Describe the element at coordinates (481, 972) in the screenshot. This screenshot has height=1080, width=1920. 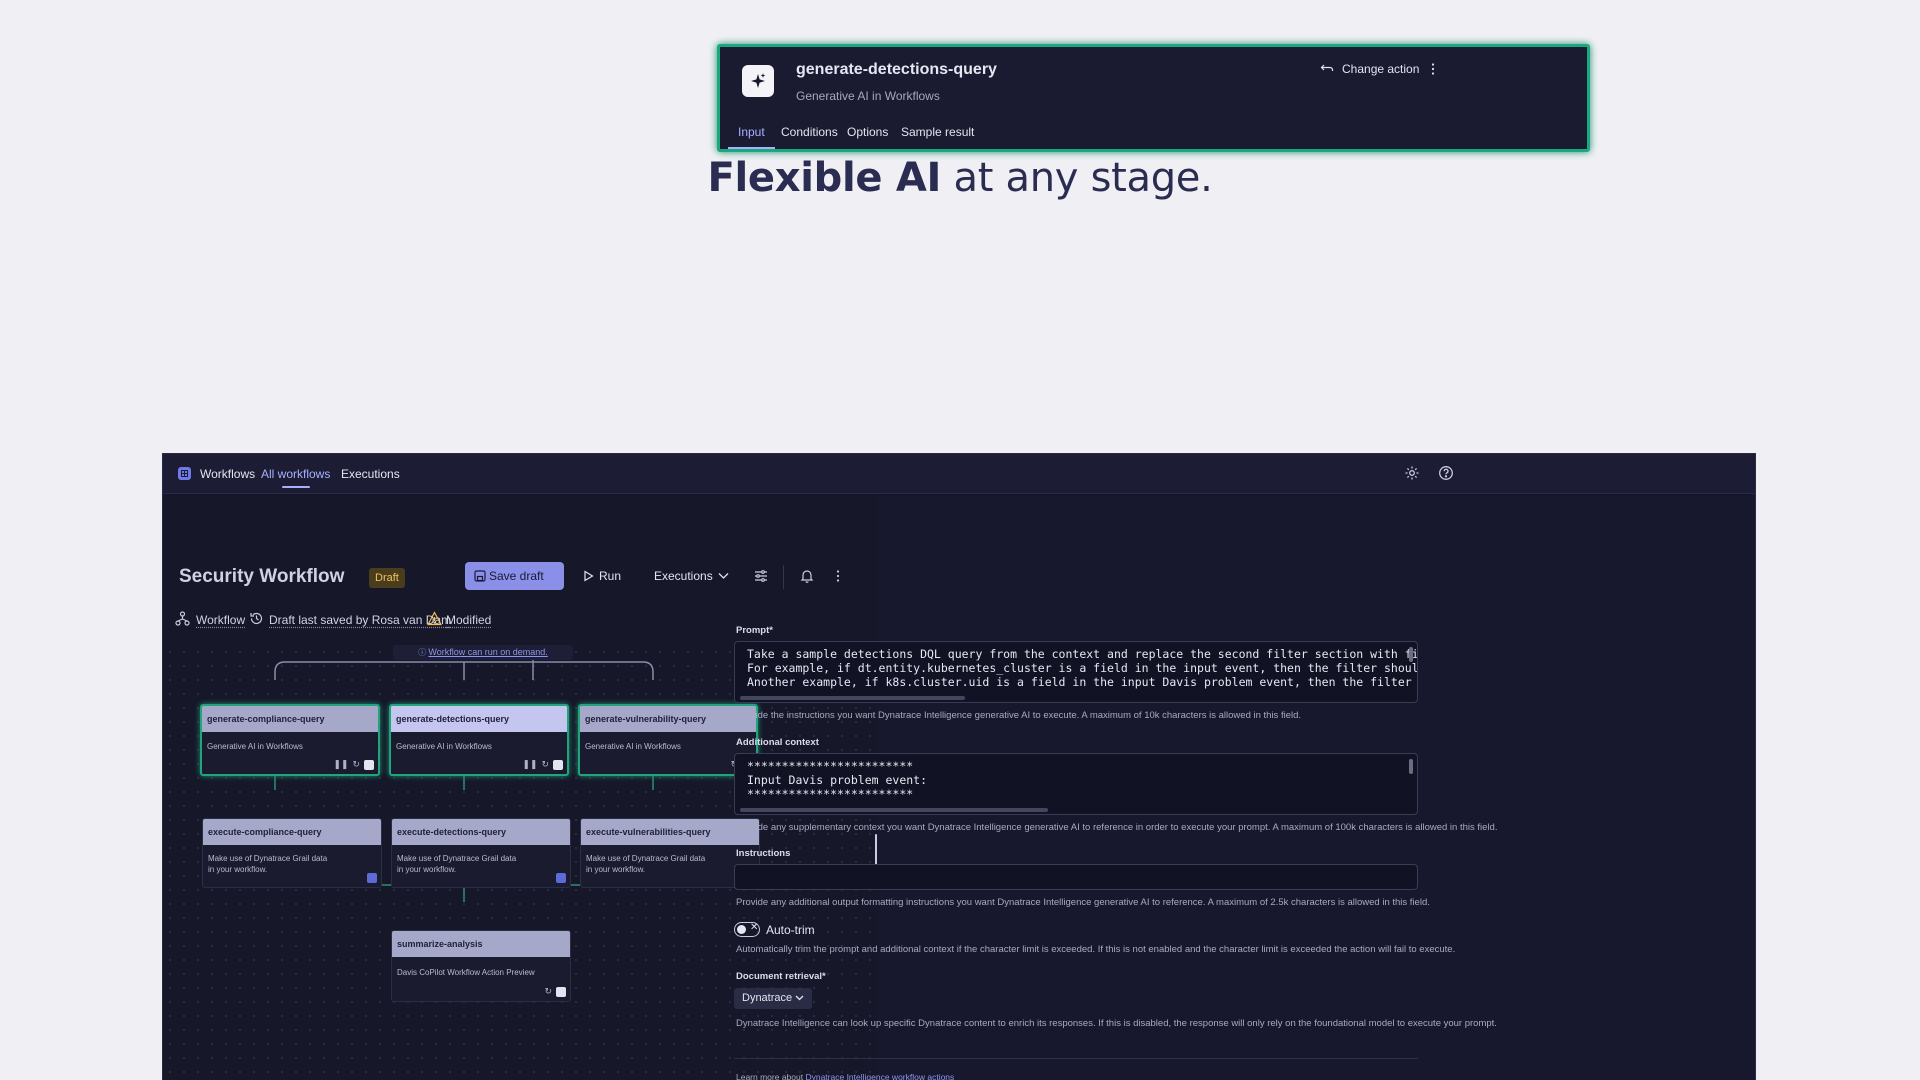
I see `node-description: Davis CoPilot Workflow Action Preview` at that location.